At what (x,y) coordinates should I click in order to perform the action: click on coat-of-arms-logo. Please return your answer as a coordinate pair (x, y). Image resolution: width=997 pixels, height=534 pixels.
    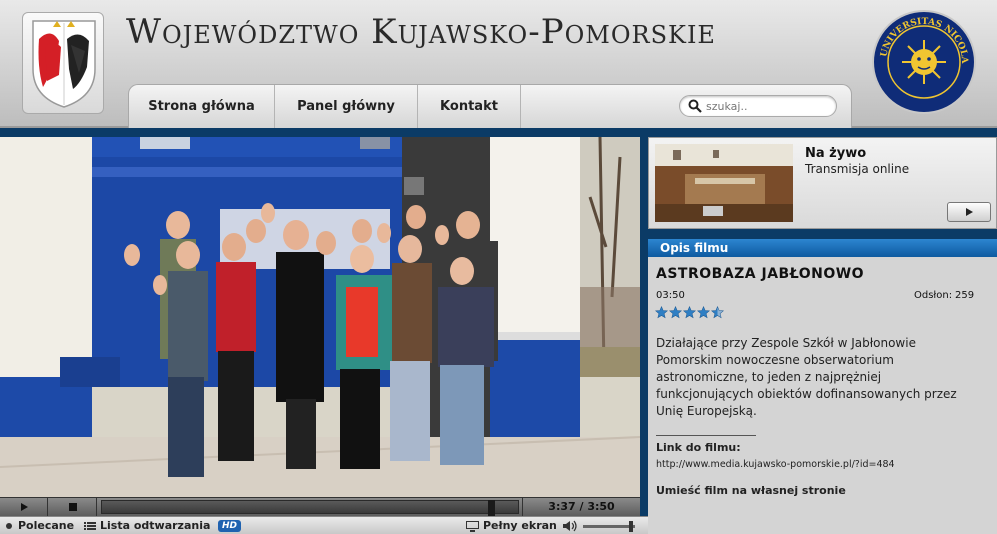
    Looking at the image, I should click on (63, 63).